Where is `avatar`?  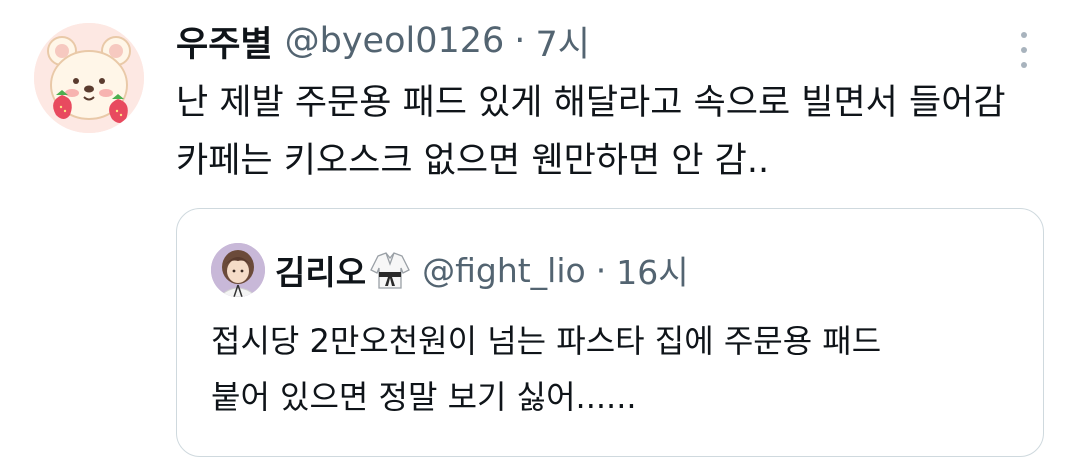
avatar is located at coordinates (89, 78).